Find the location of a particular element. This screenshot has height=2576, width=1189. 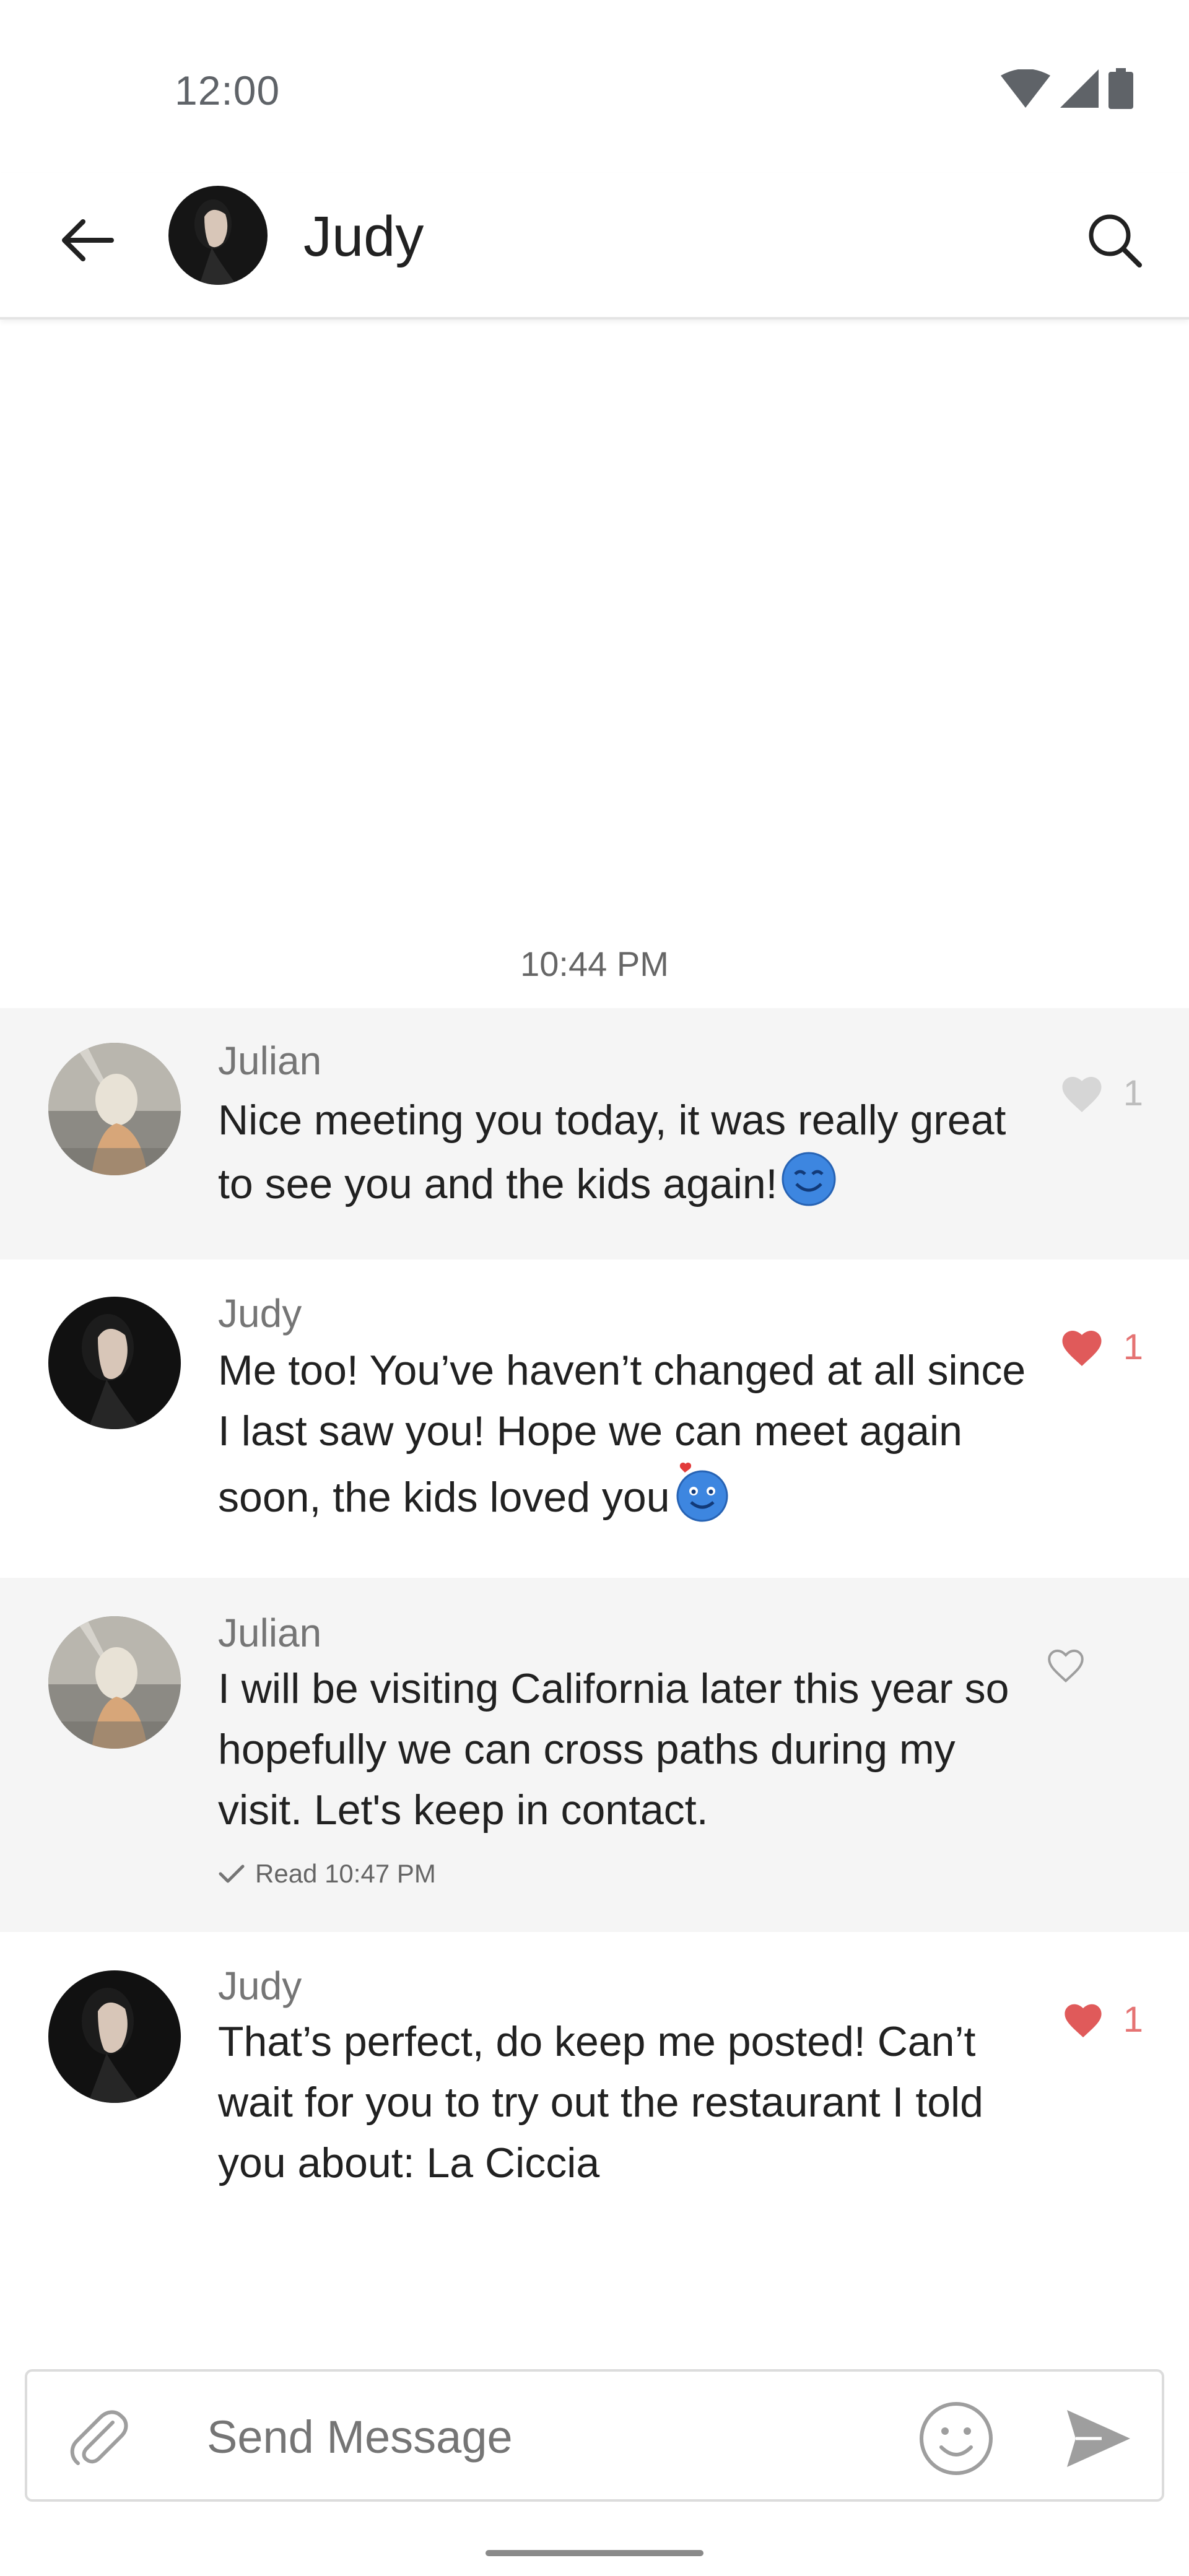

arrow-back-icon is located at coordinates (88, 240).